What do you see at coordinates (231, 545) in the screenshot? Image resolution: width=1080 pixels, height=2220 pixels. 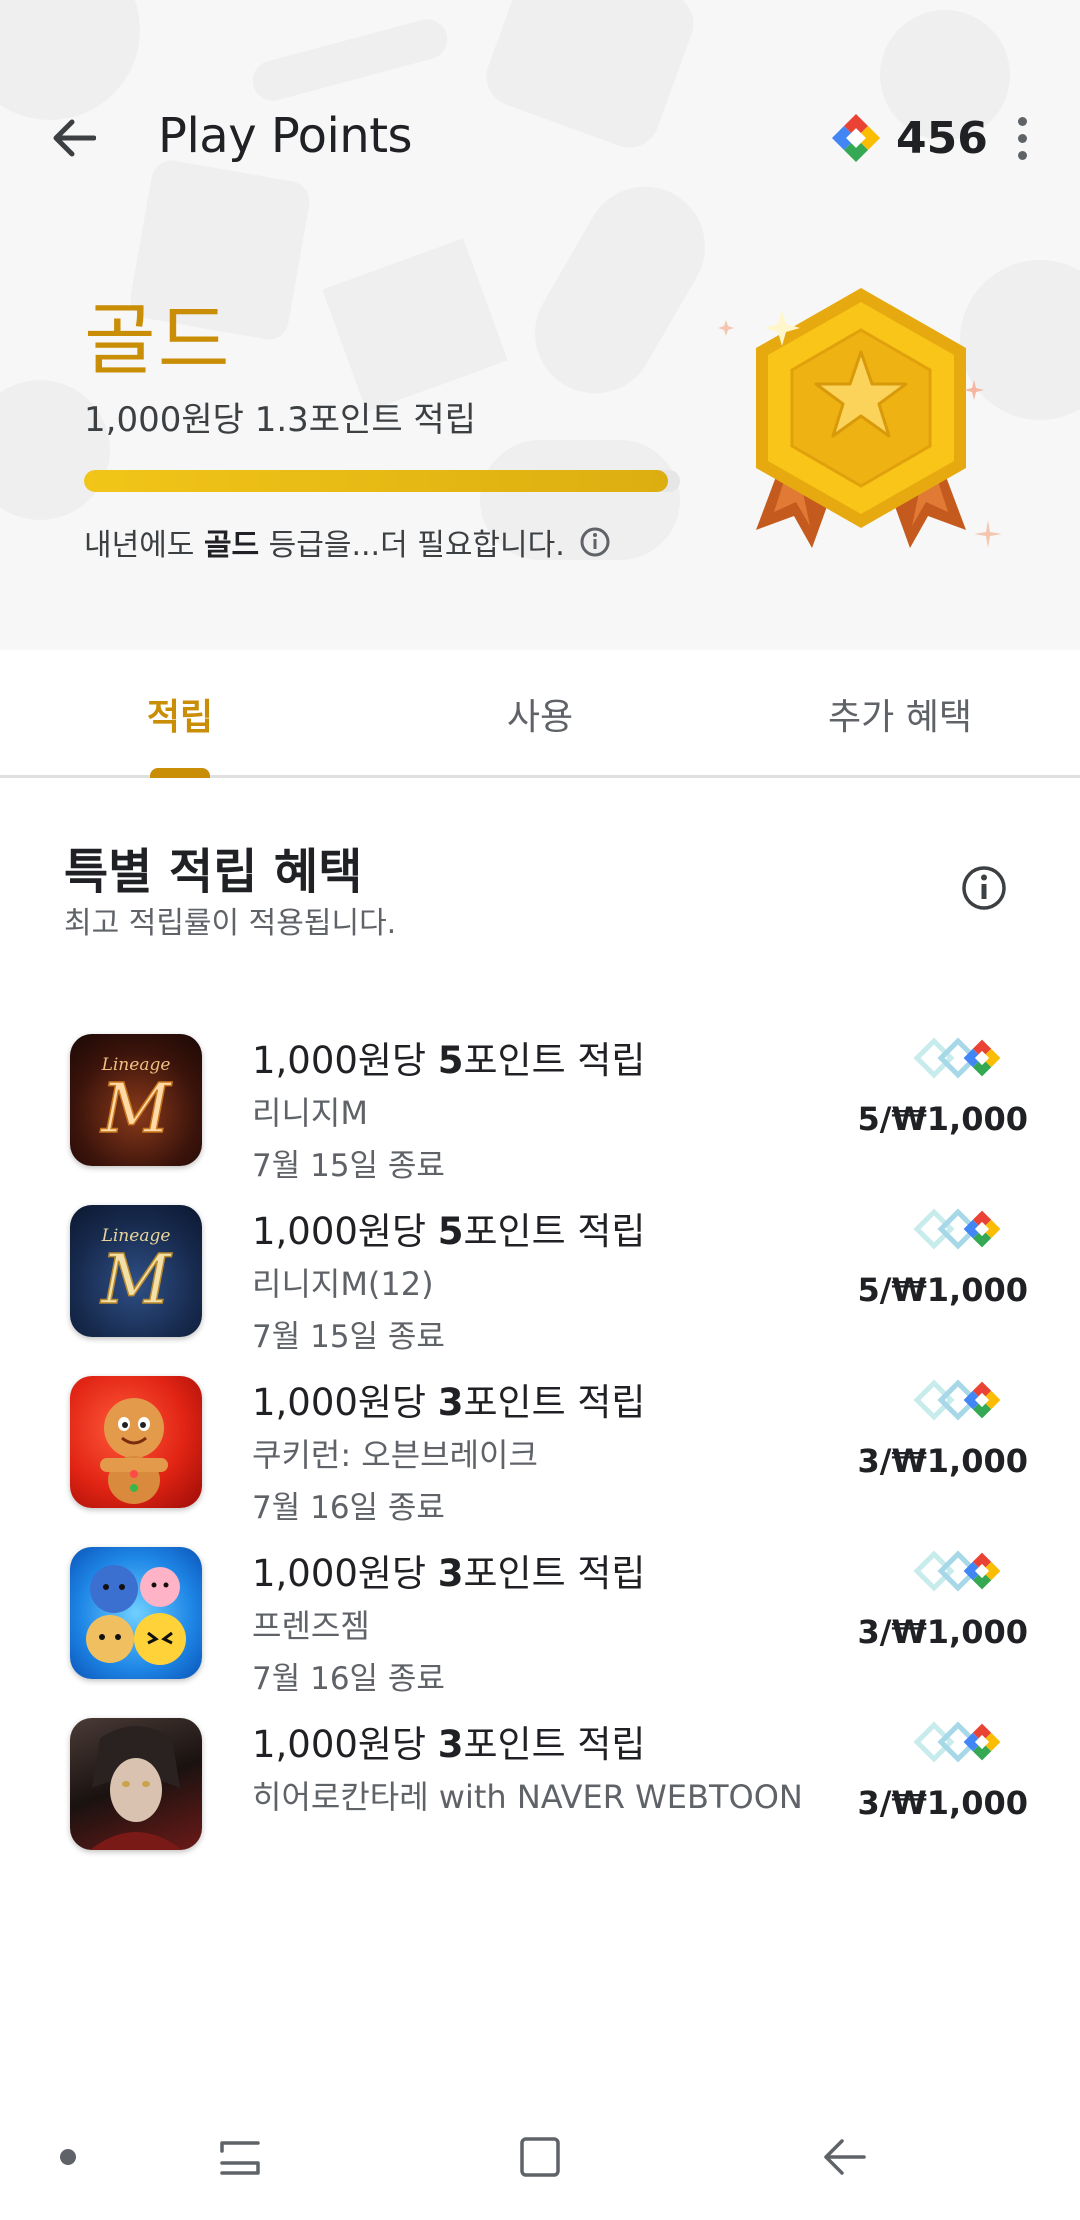 I see `tier-note-tier: 골드` at bounding box center [231, 545].